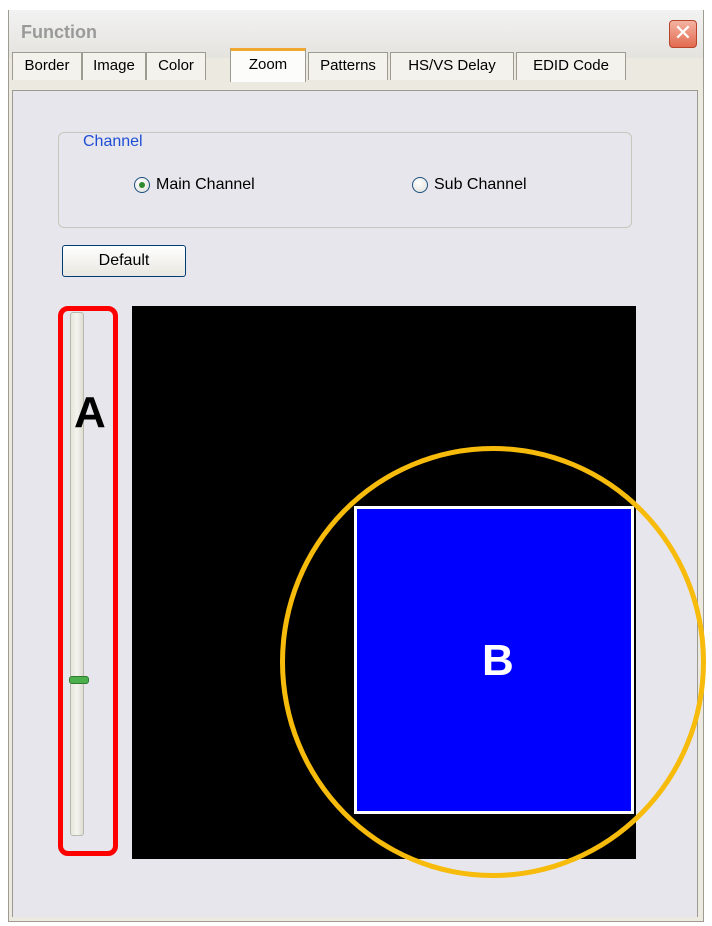  Describe the element at coordinates (205, 184) in the screenshot. I see `main-channel-label: Main Channel` at that location.